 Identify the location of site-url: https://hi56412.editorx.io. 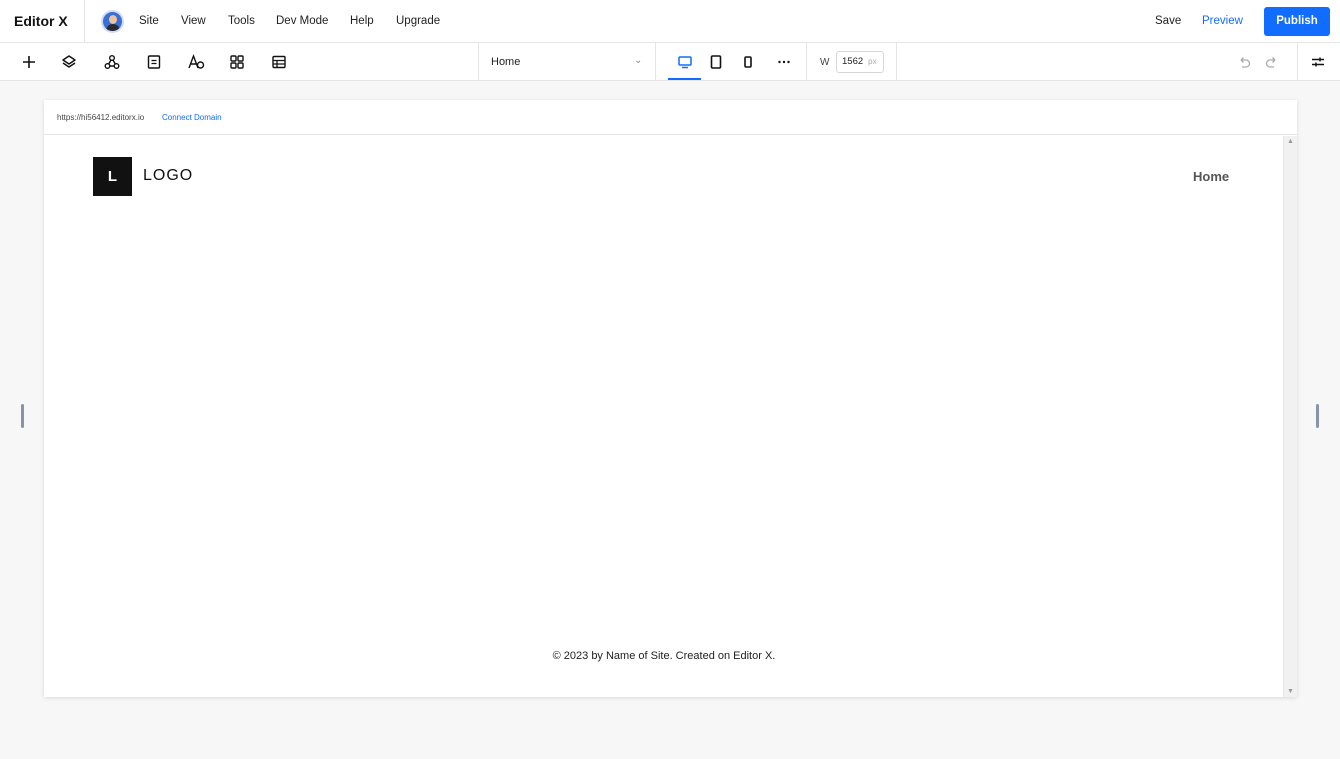
(101, 117).